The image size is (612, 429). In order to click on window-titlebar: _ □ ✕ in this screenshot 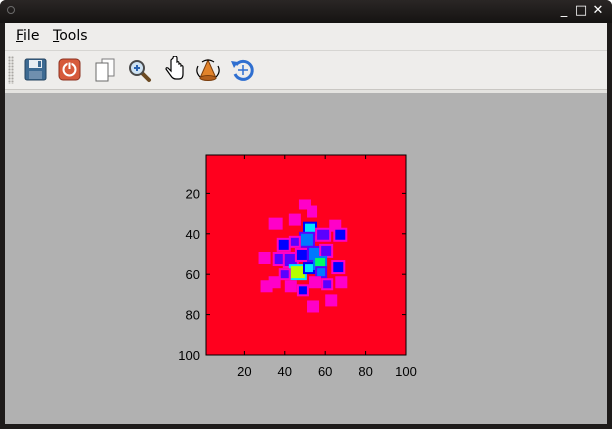, I will do `click(306, 11)`.